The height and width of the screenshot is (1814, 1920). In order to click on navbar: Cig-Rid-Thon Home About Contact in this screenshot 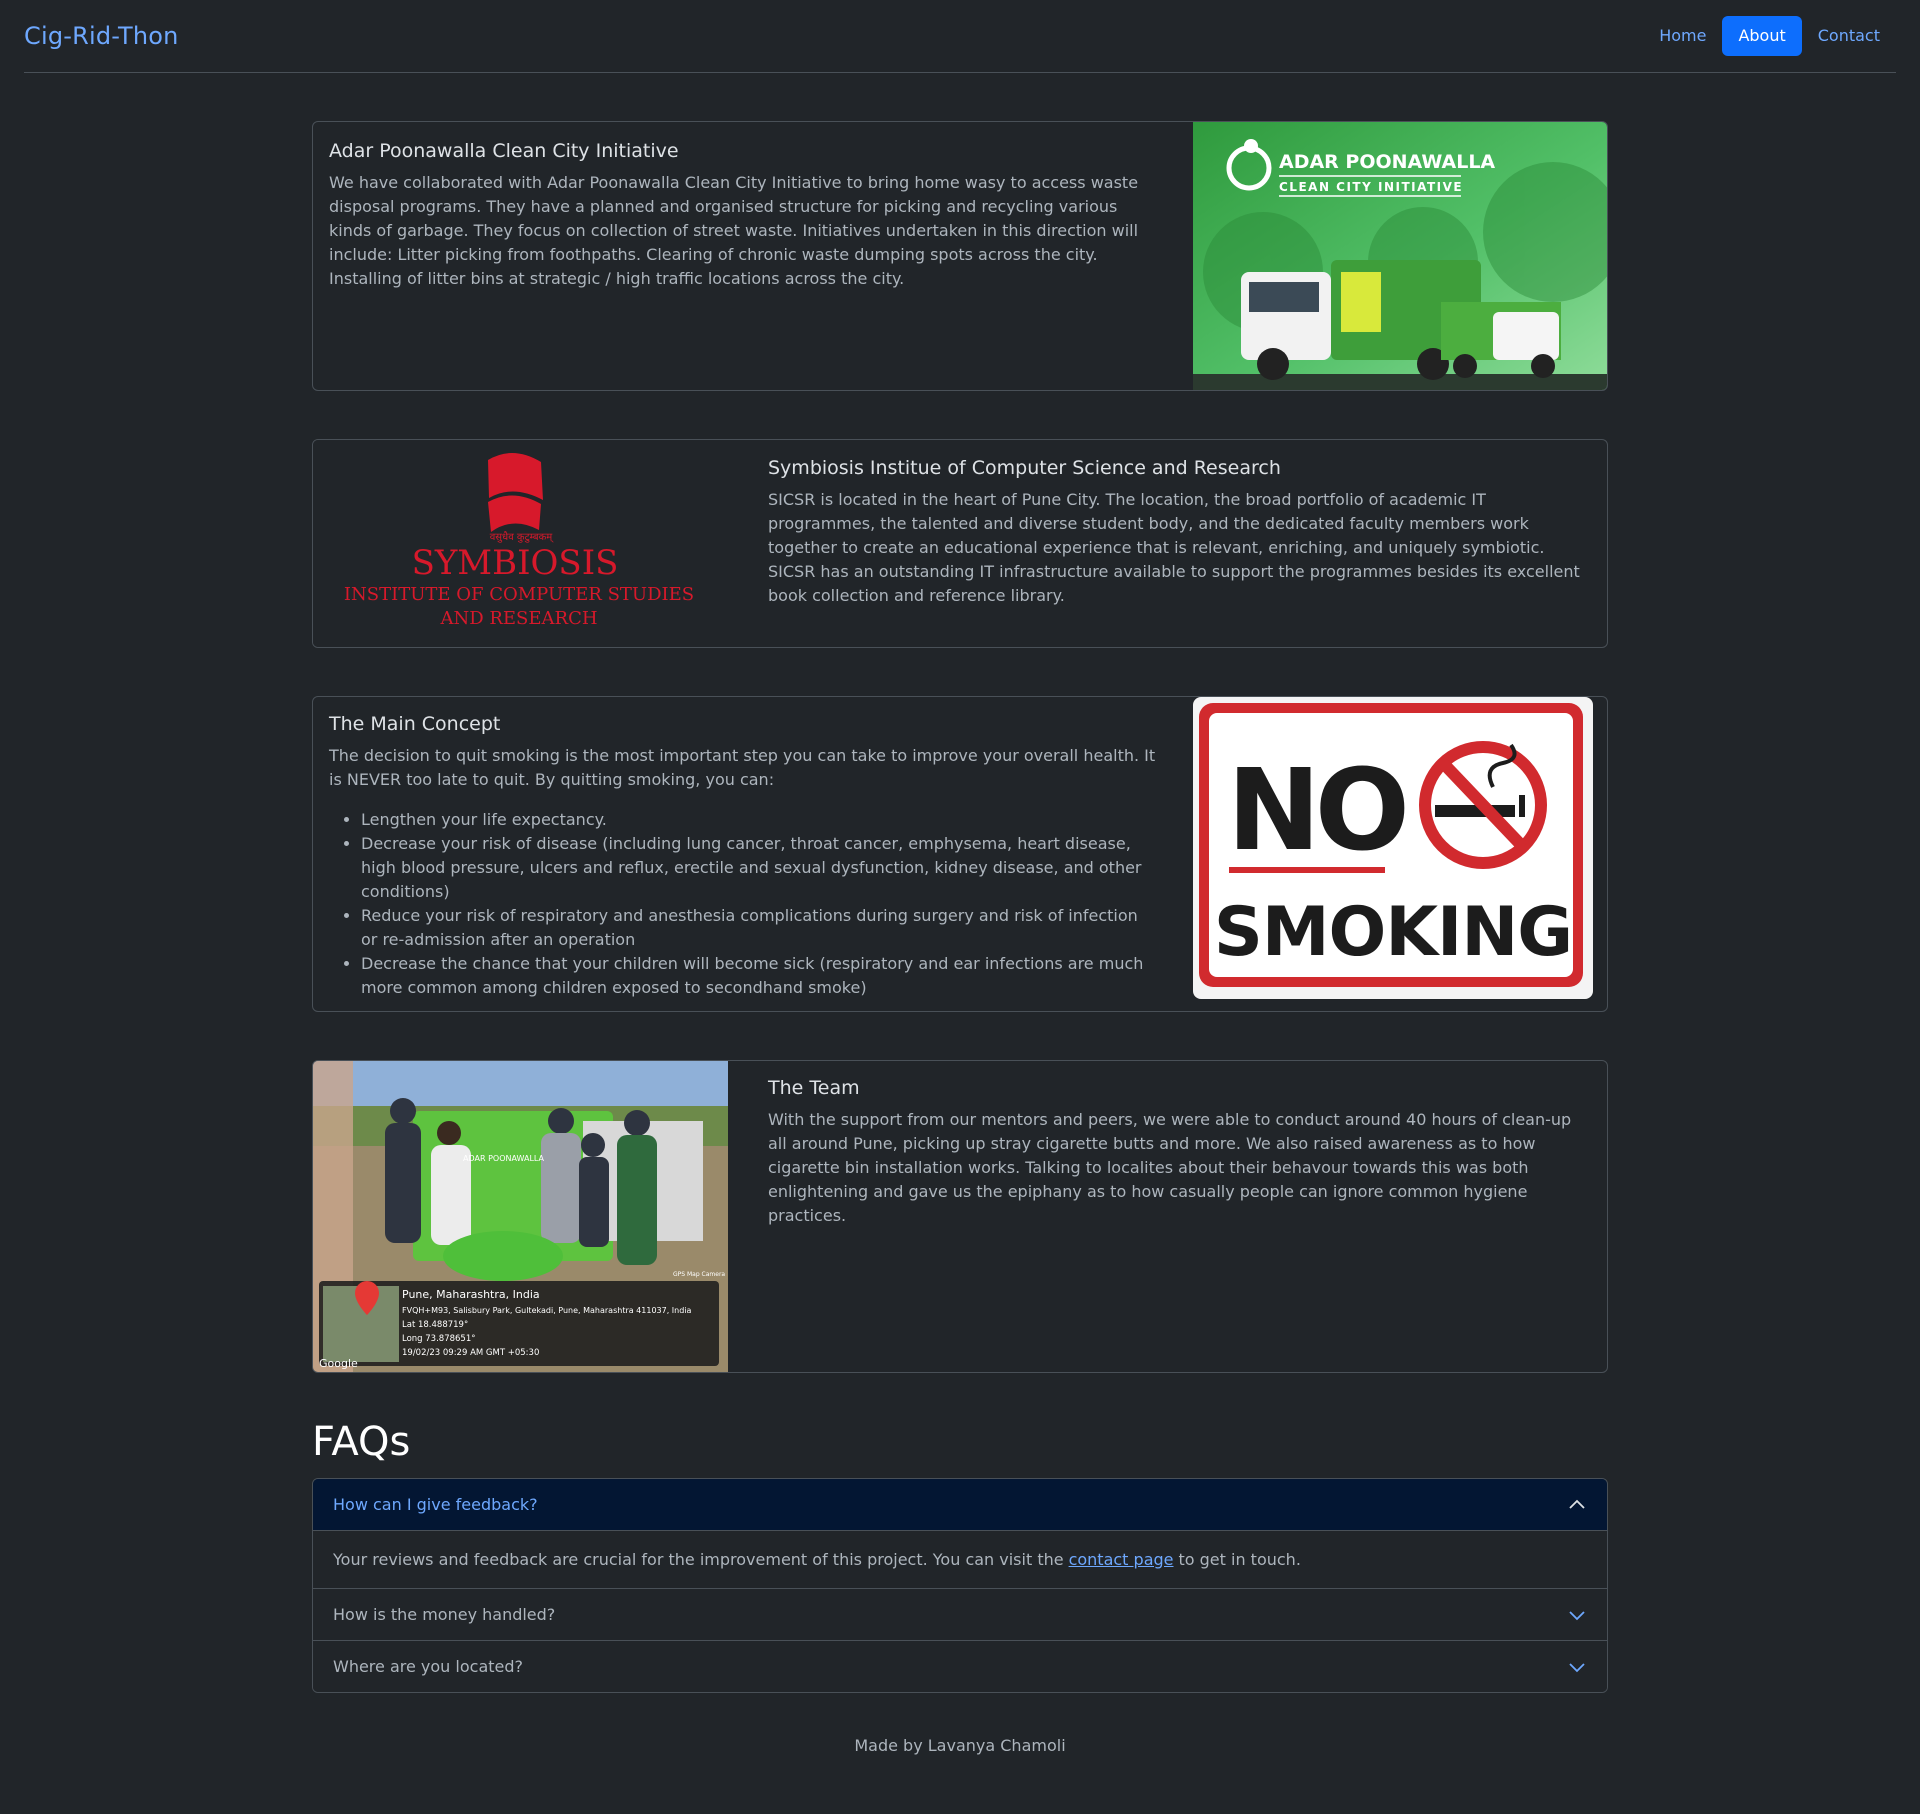, I will do `click(960, 36)`.